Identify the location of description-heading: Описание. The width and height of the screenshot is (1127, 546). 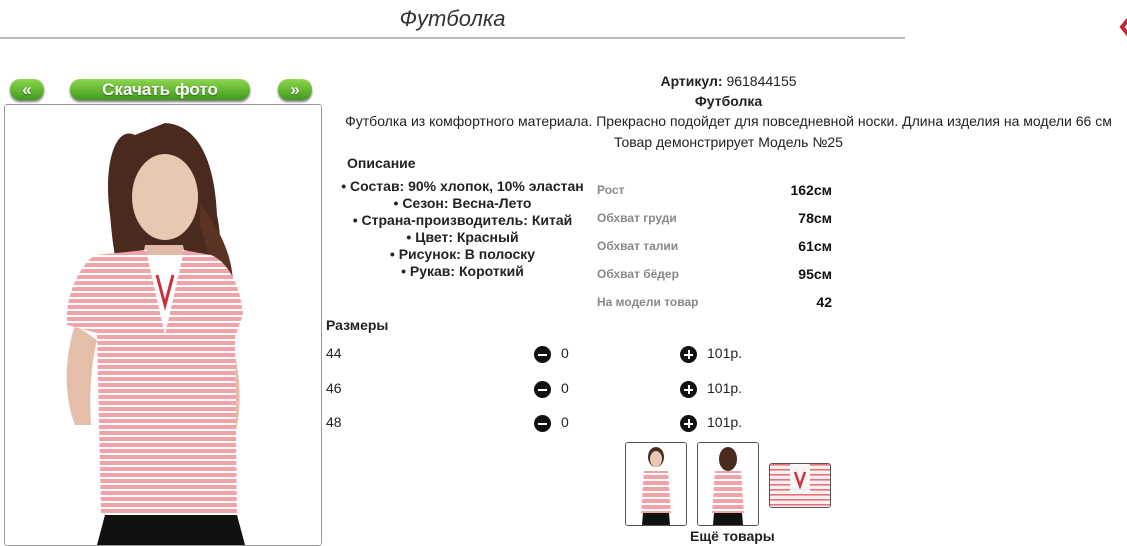
(381, 163).